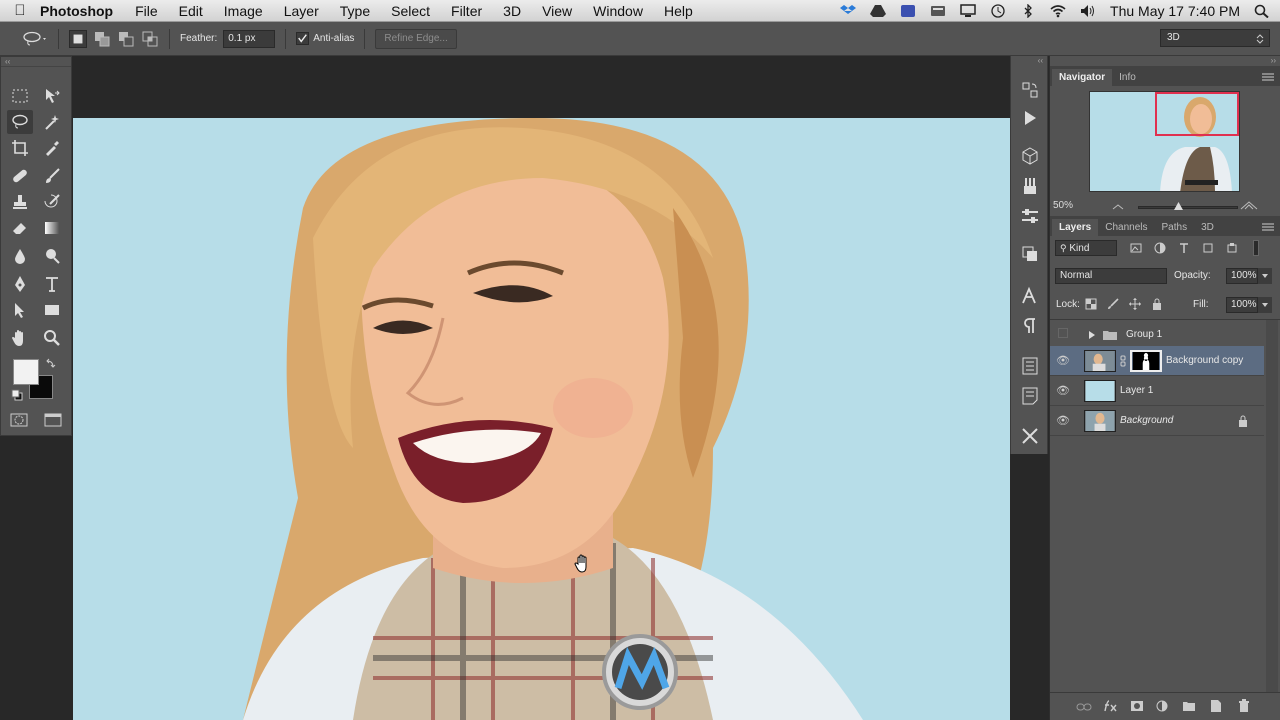 The image size is (1280, 720). Describe the element at coordinates (249, 38) in the screenshot. I see `feather-input: 0.1 px` at that location.